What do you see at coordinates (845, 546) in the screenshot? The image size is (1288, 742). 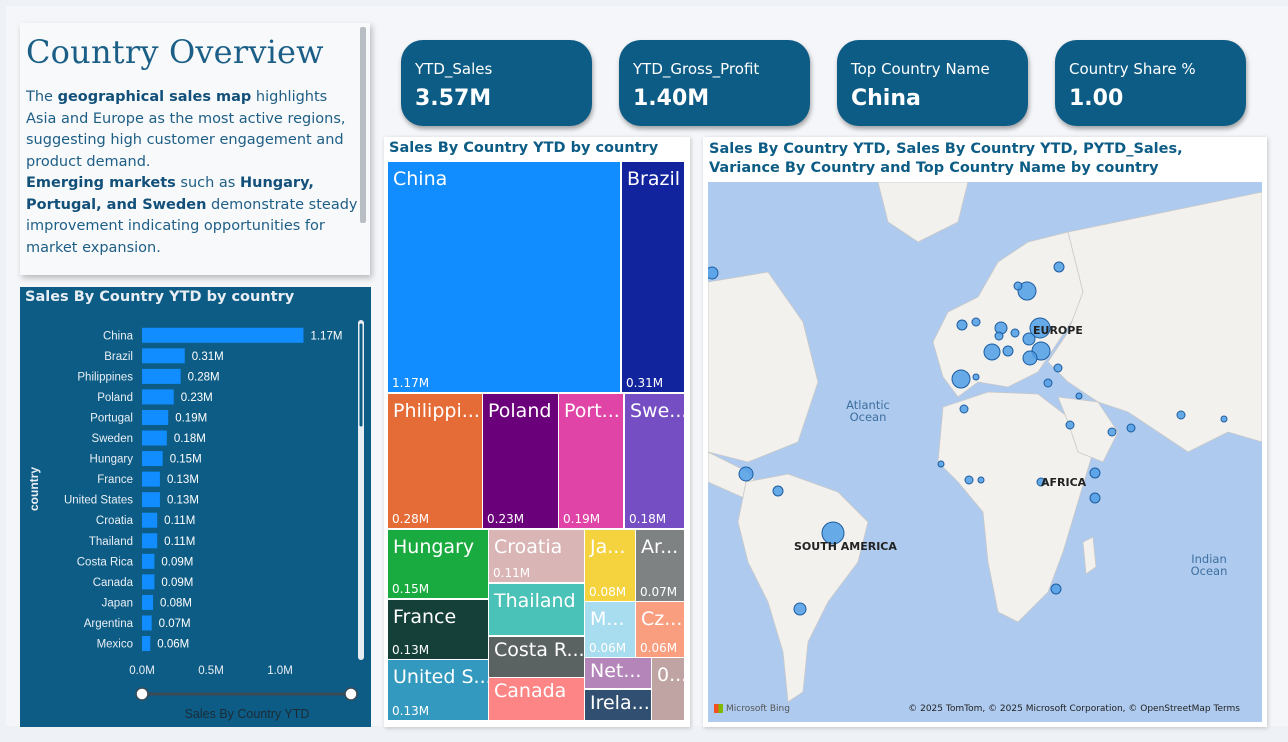 I see `map-label-south-america: SOUTH AMERICA` at bounding box center [845, 546].